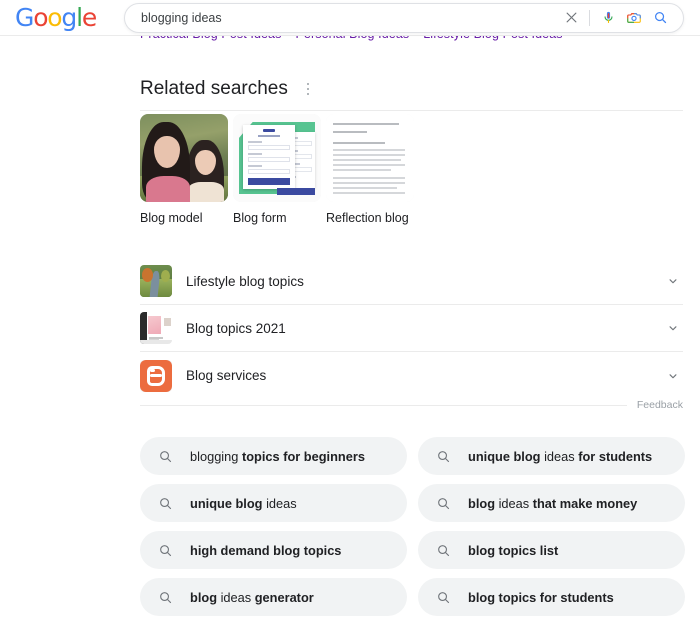 This screenshot has width=700, height=630. I want to click on image-tile-label: Blog form, so click(260, 218).